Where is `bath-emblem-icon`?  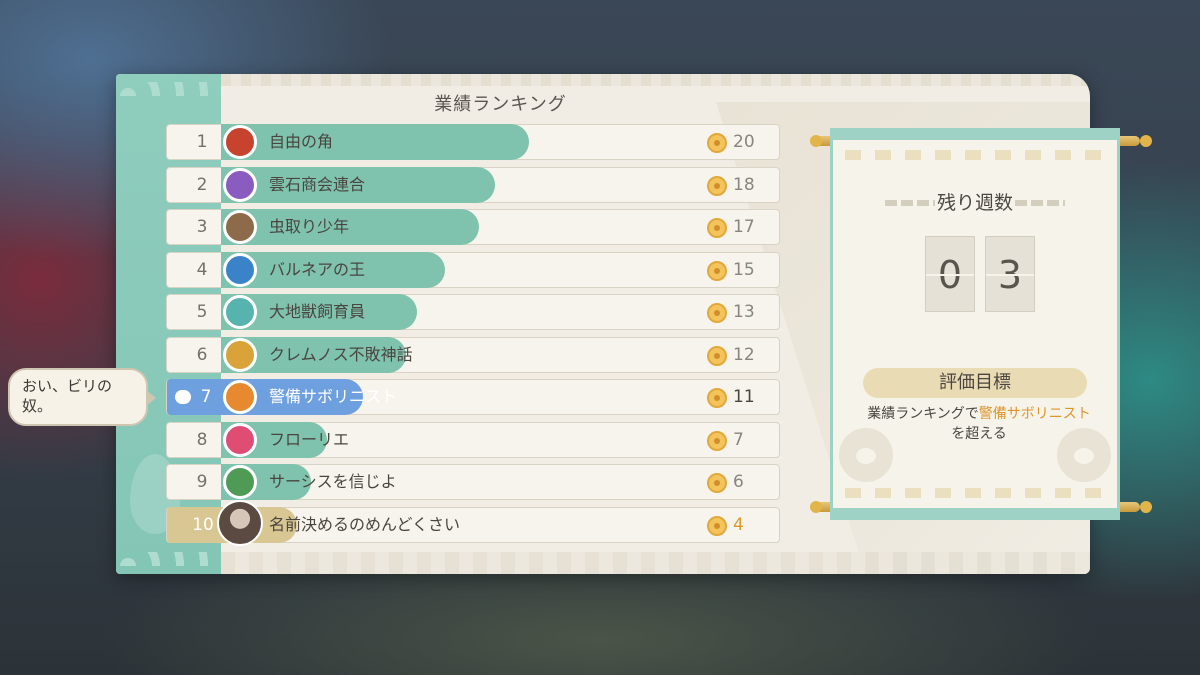
bath-emblem-icon is located at coordinates (240, 270).